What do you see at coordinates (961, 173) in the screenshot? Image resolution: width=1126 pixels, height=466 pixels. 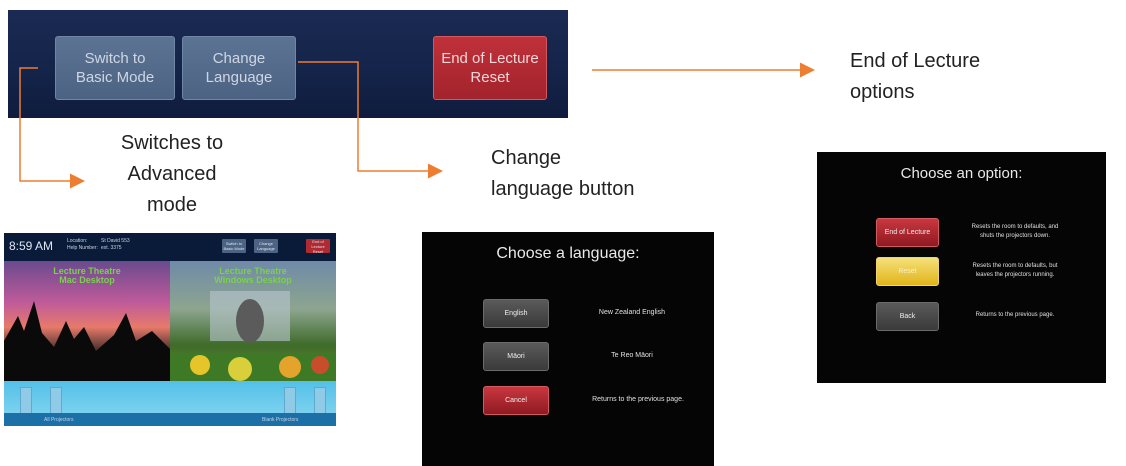 I see `option-dialog-title: Choose an option:` at bounding box center [961, 173].